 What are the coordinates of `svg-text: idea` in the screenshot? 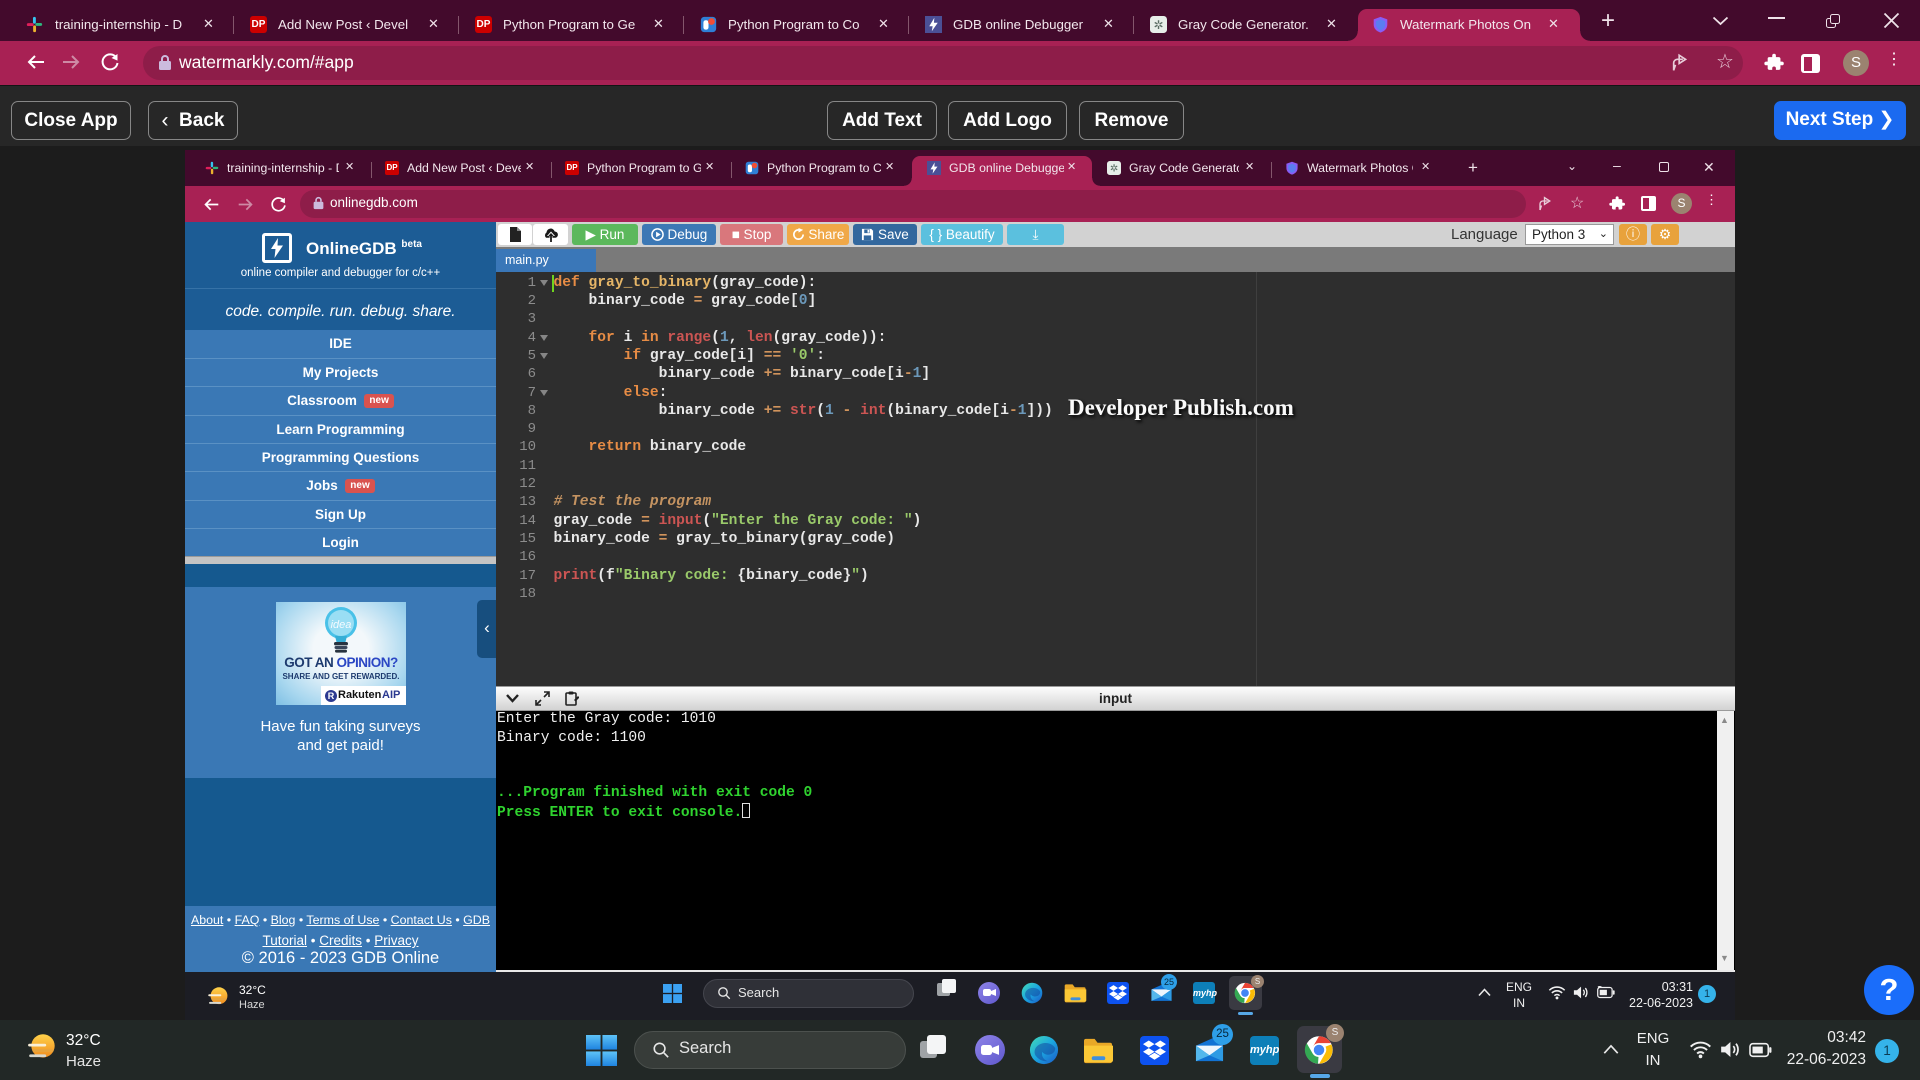 It's located at (341, 625).